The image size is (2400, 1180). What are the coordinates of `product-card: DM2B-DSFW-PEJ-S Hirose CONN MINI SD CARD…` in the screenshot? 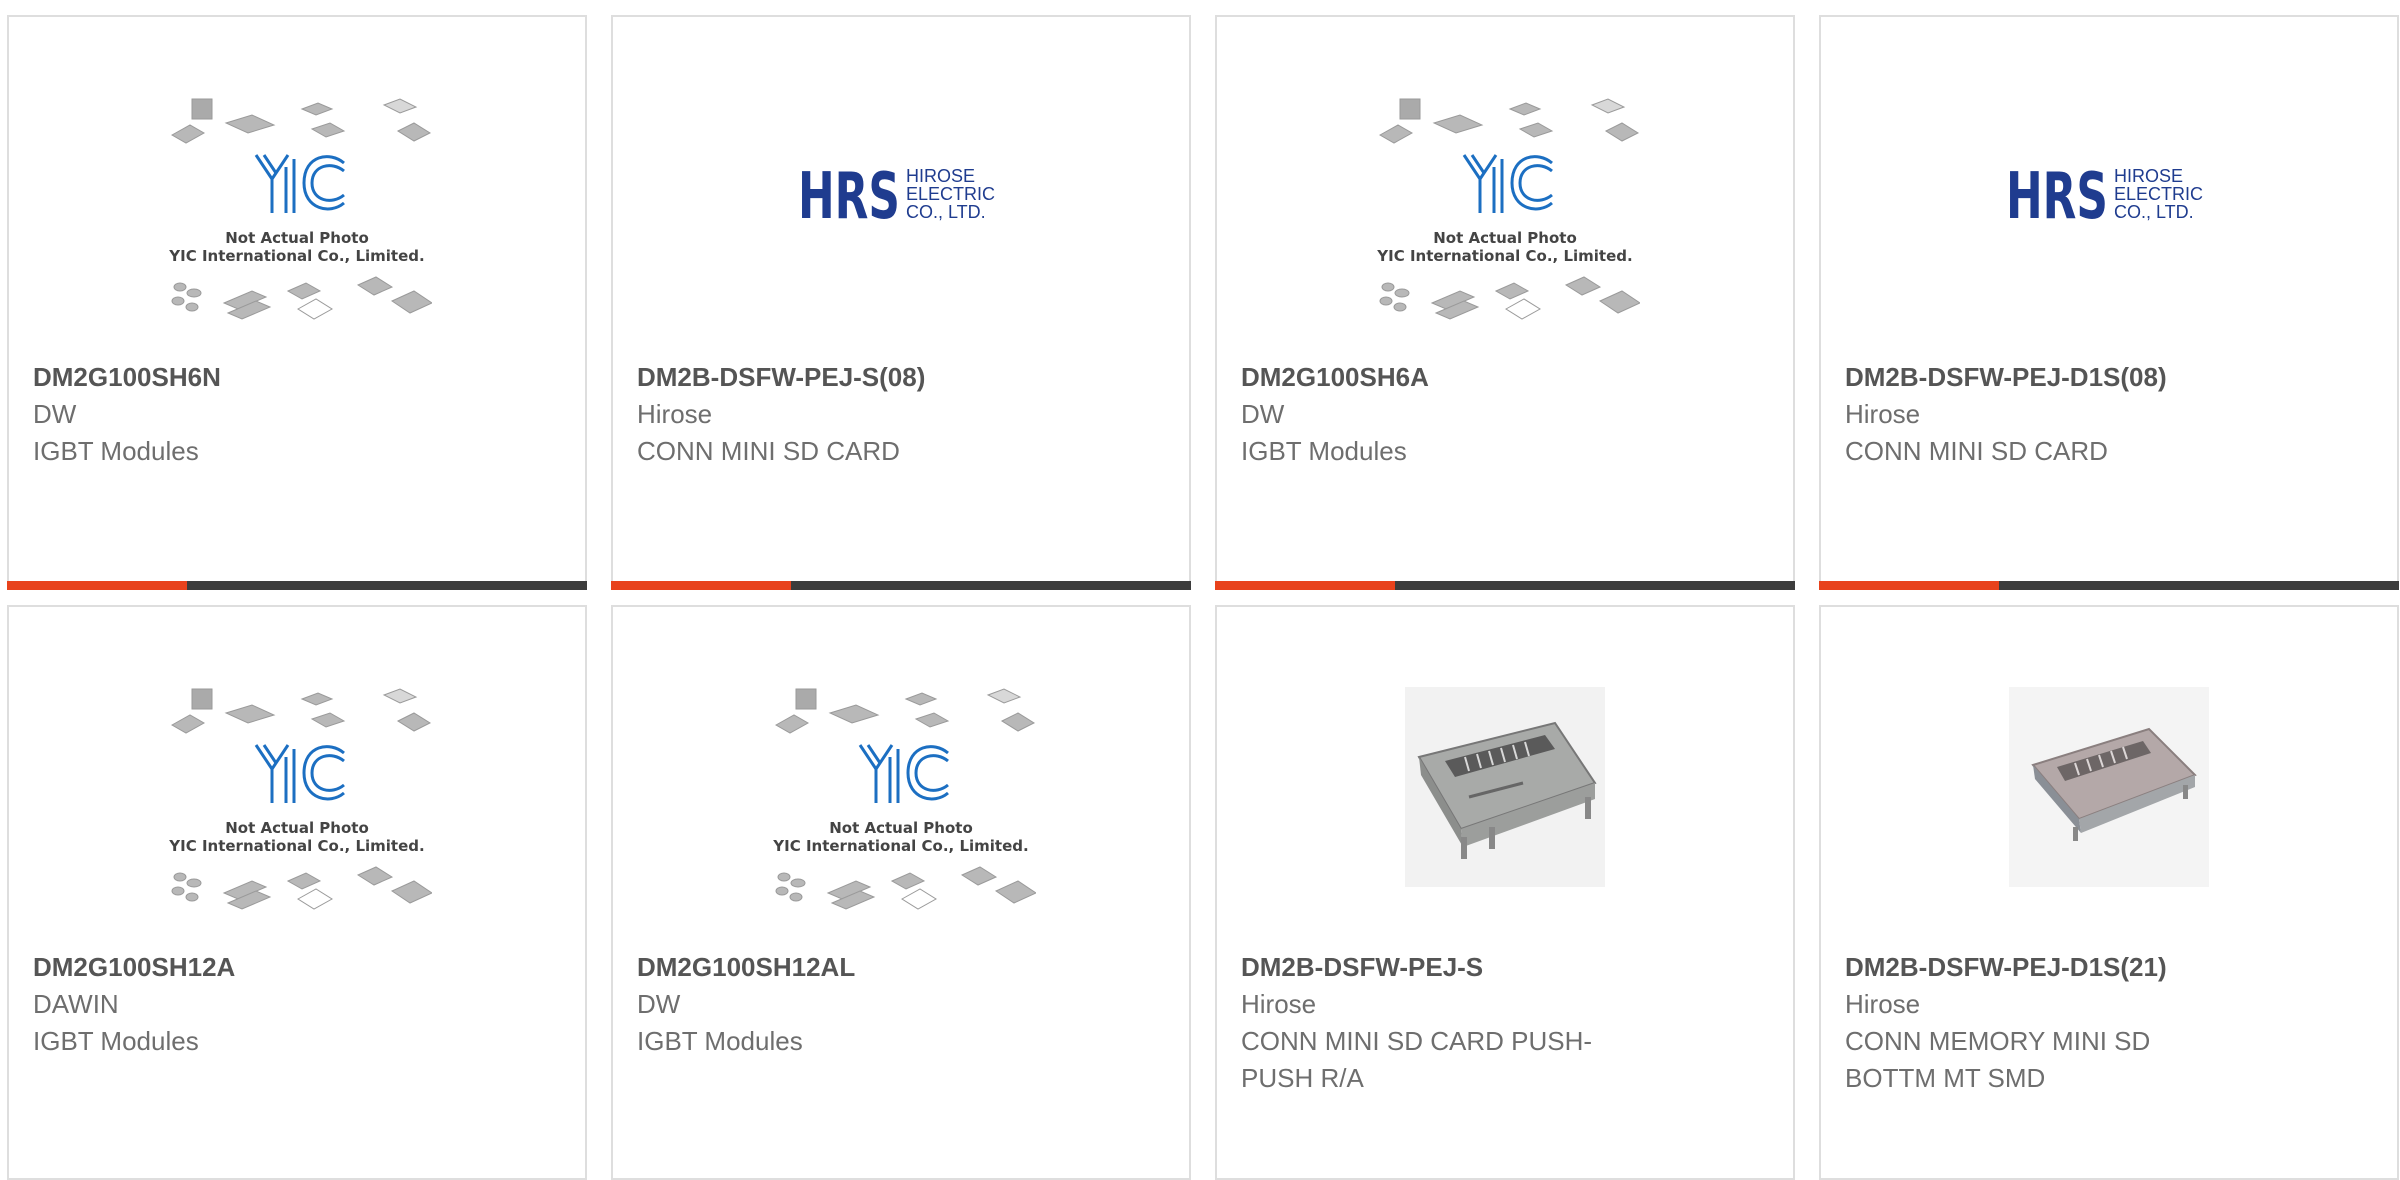 It's located at (1505, 892).